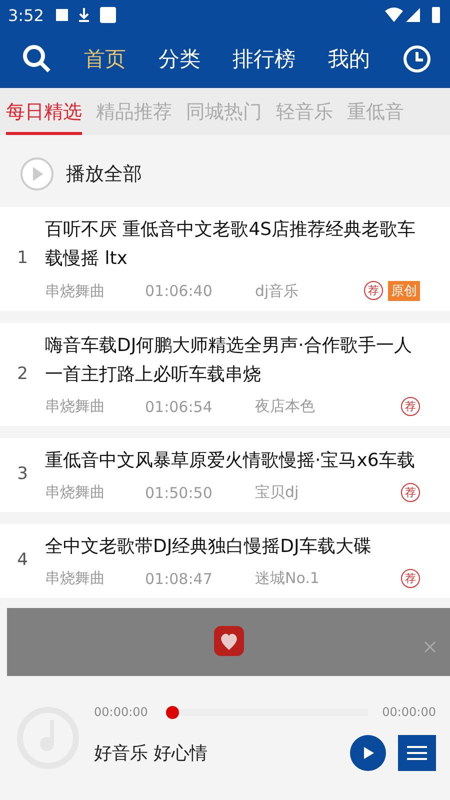  What do you see at coordinates (86, 15) in the screenshot?
I see `notification-icon` at bounding box center [86, 15].